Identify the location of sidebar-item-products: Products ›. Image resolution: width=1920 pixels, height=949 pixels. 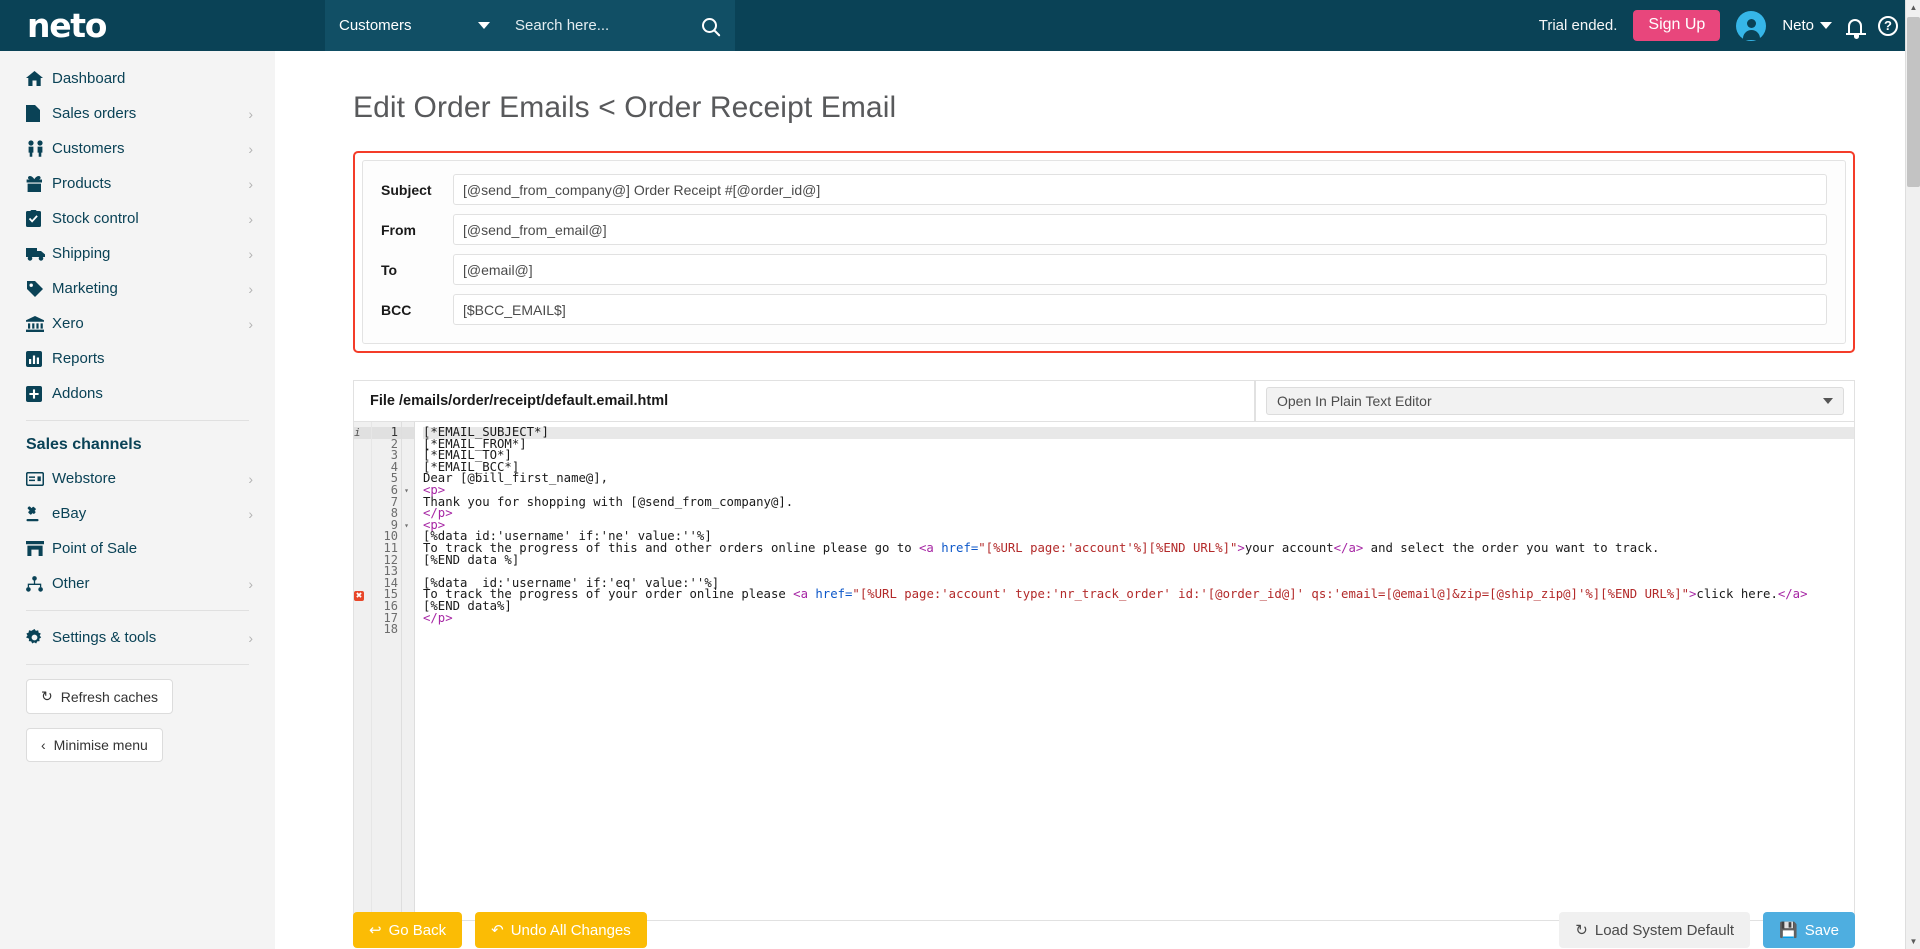
(137, 183).